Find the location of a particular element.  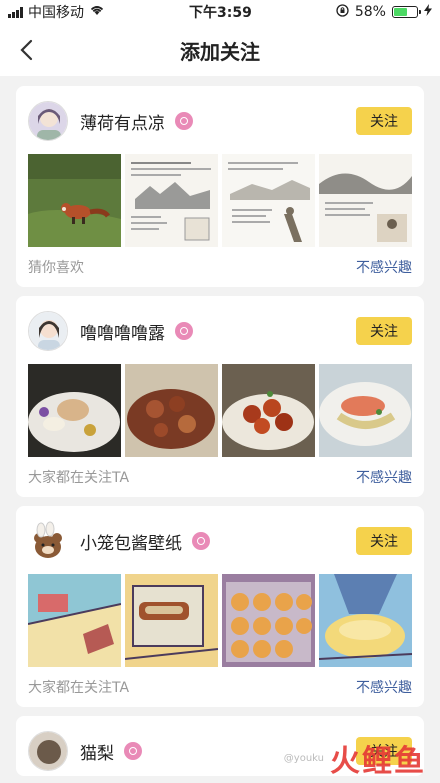

nav-bar: 添加关注 is located at coordinates (220, 50).